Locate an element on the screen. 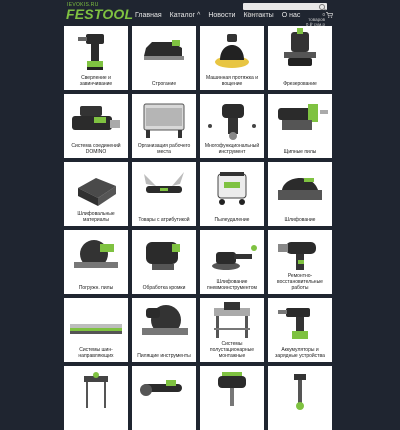 The height and width of the screenshot is (430, 400). category-label: Система соединений DOMINO is located at coordinates (96, 149).